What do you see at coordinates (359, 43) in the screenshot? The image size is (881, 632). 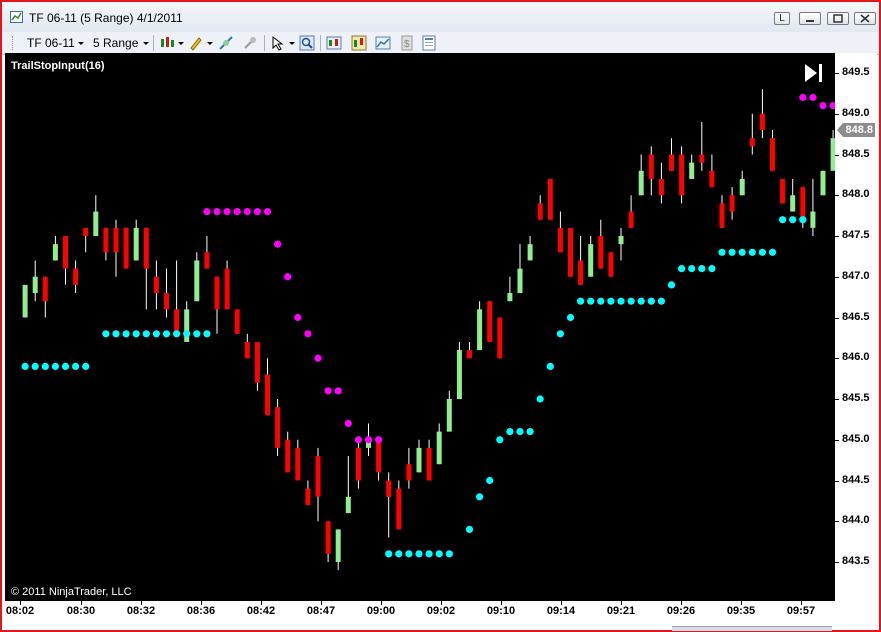 I see `chart-trader-icon` at bounding box center [359, 43].